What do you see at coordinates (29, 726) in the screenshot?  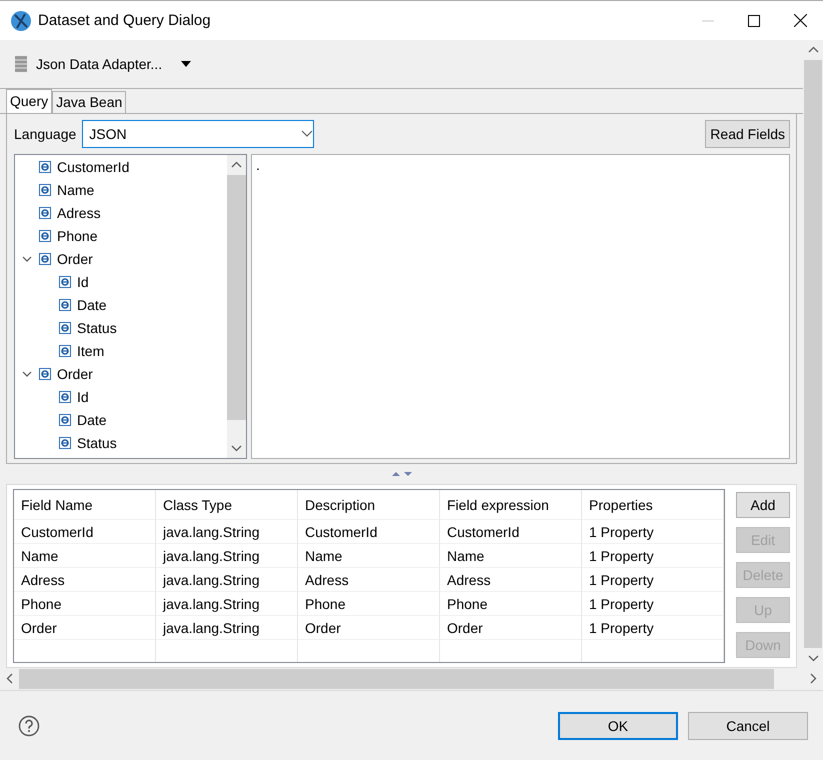 I see `help-icon` at bounding box center [29, 726].